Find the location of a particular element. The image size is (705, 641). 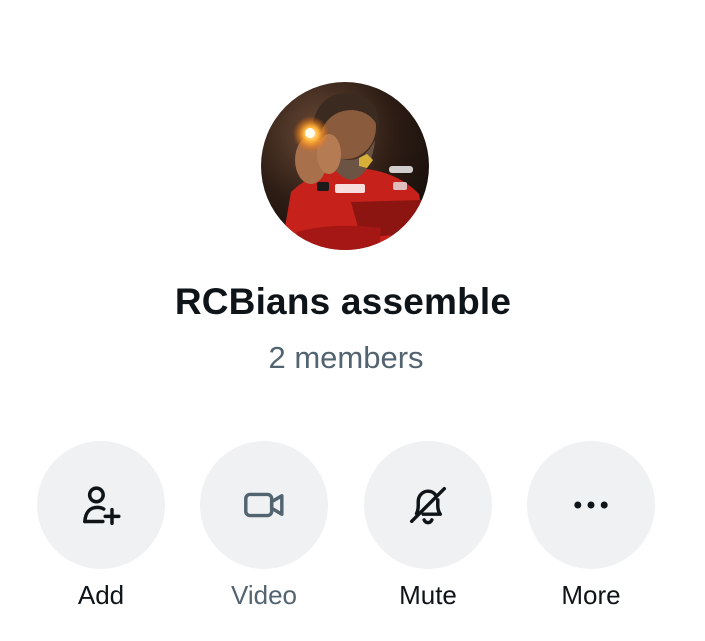

group-avatar-image is located at coordinates (345, 166).